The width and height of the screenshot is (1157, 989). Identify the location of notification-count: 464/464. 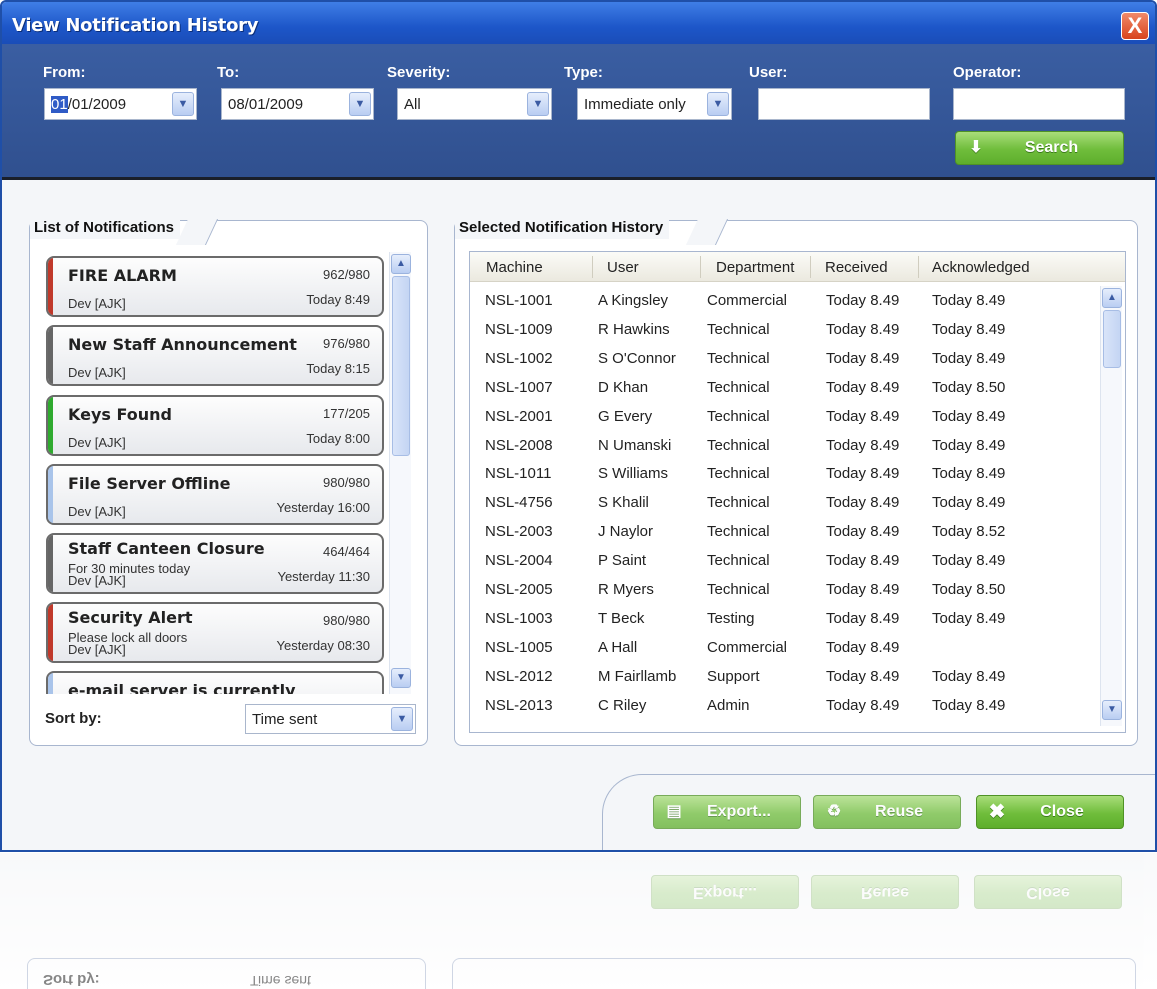
(346, 551).